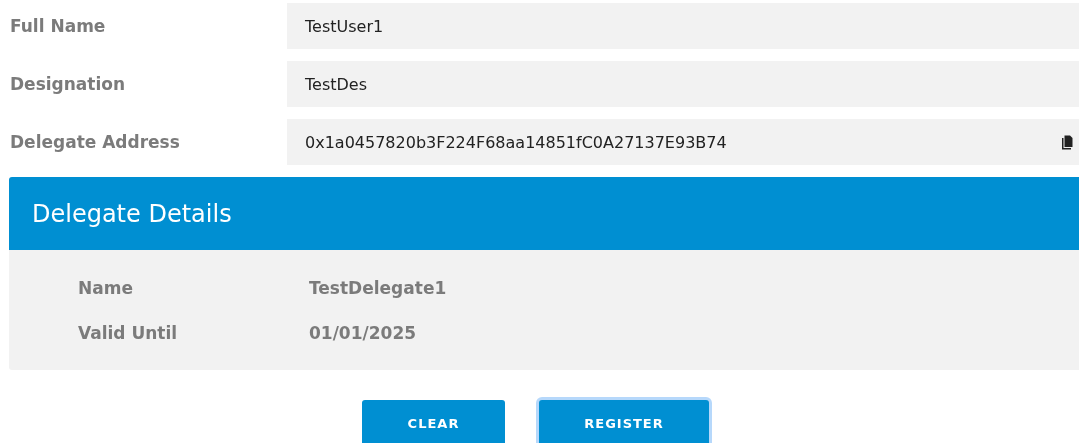  What do you see at coordinates (624, 421) in the screenshot?
I see `register-button: REGISTER` at bounding box center [624, 421].